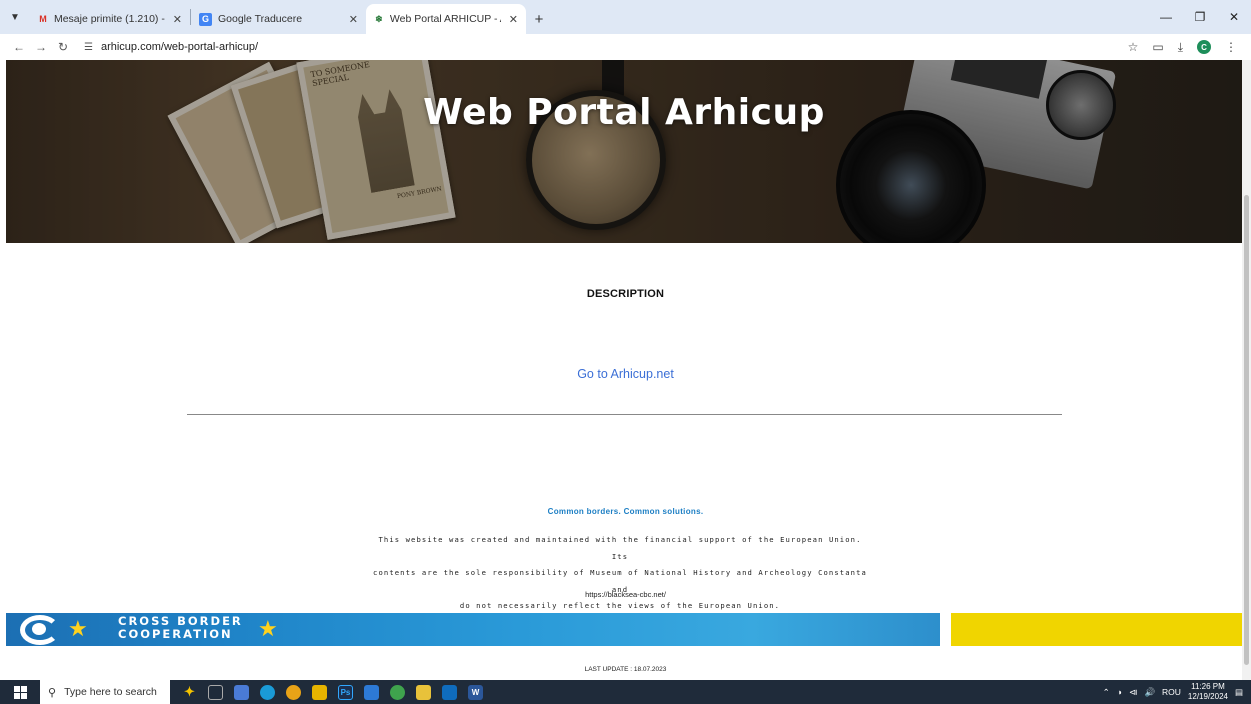 The height and width of the screenshot is (704, 1251). What do you see at coordinates (1106, 692) in the screenshot?
I see `chevron-up-icon: ⌃` at bounding box center [1106, 692].